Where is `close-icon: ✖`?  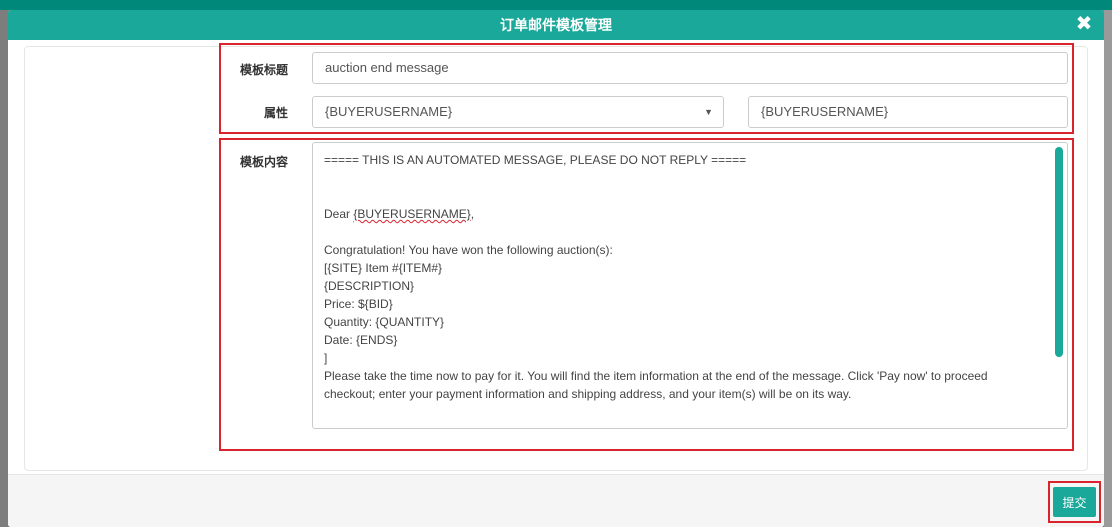
close-icon: ✖ is located at coordinates (1084, 24).